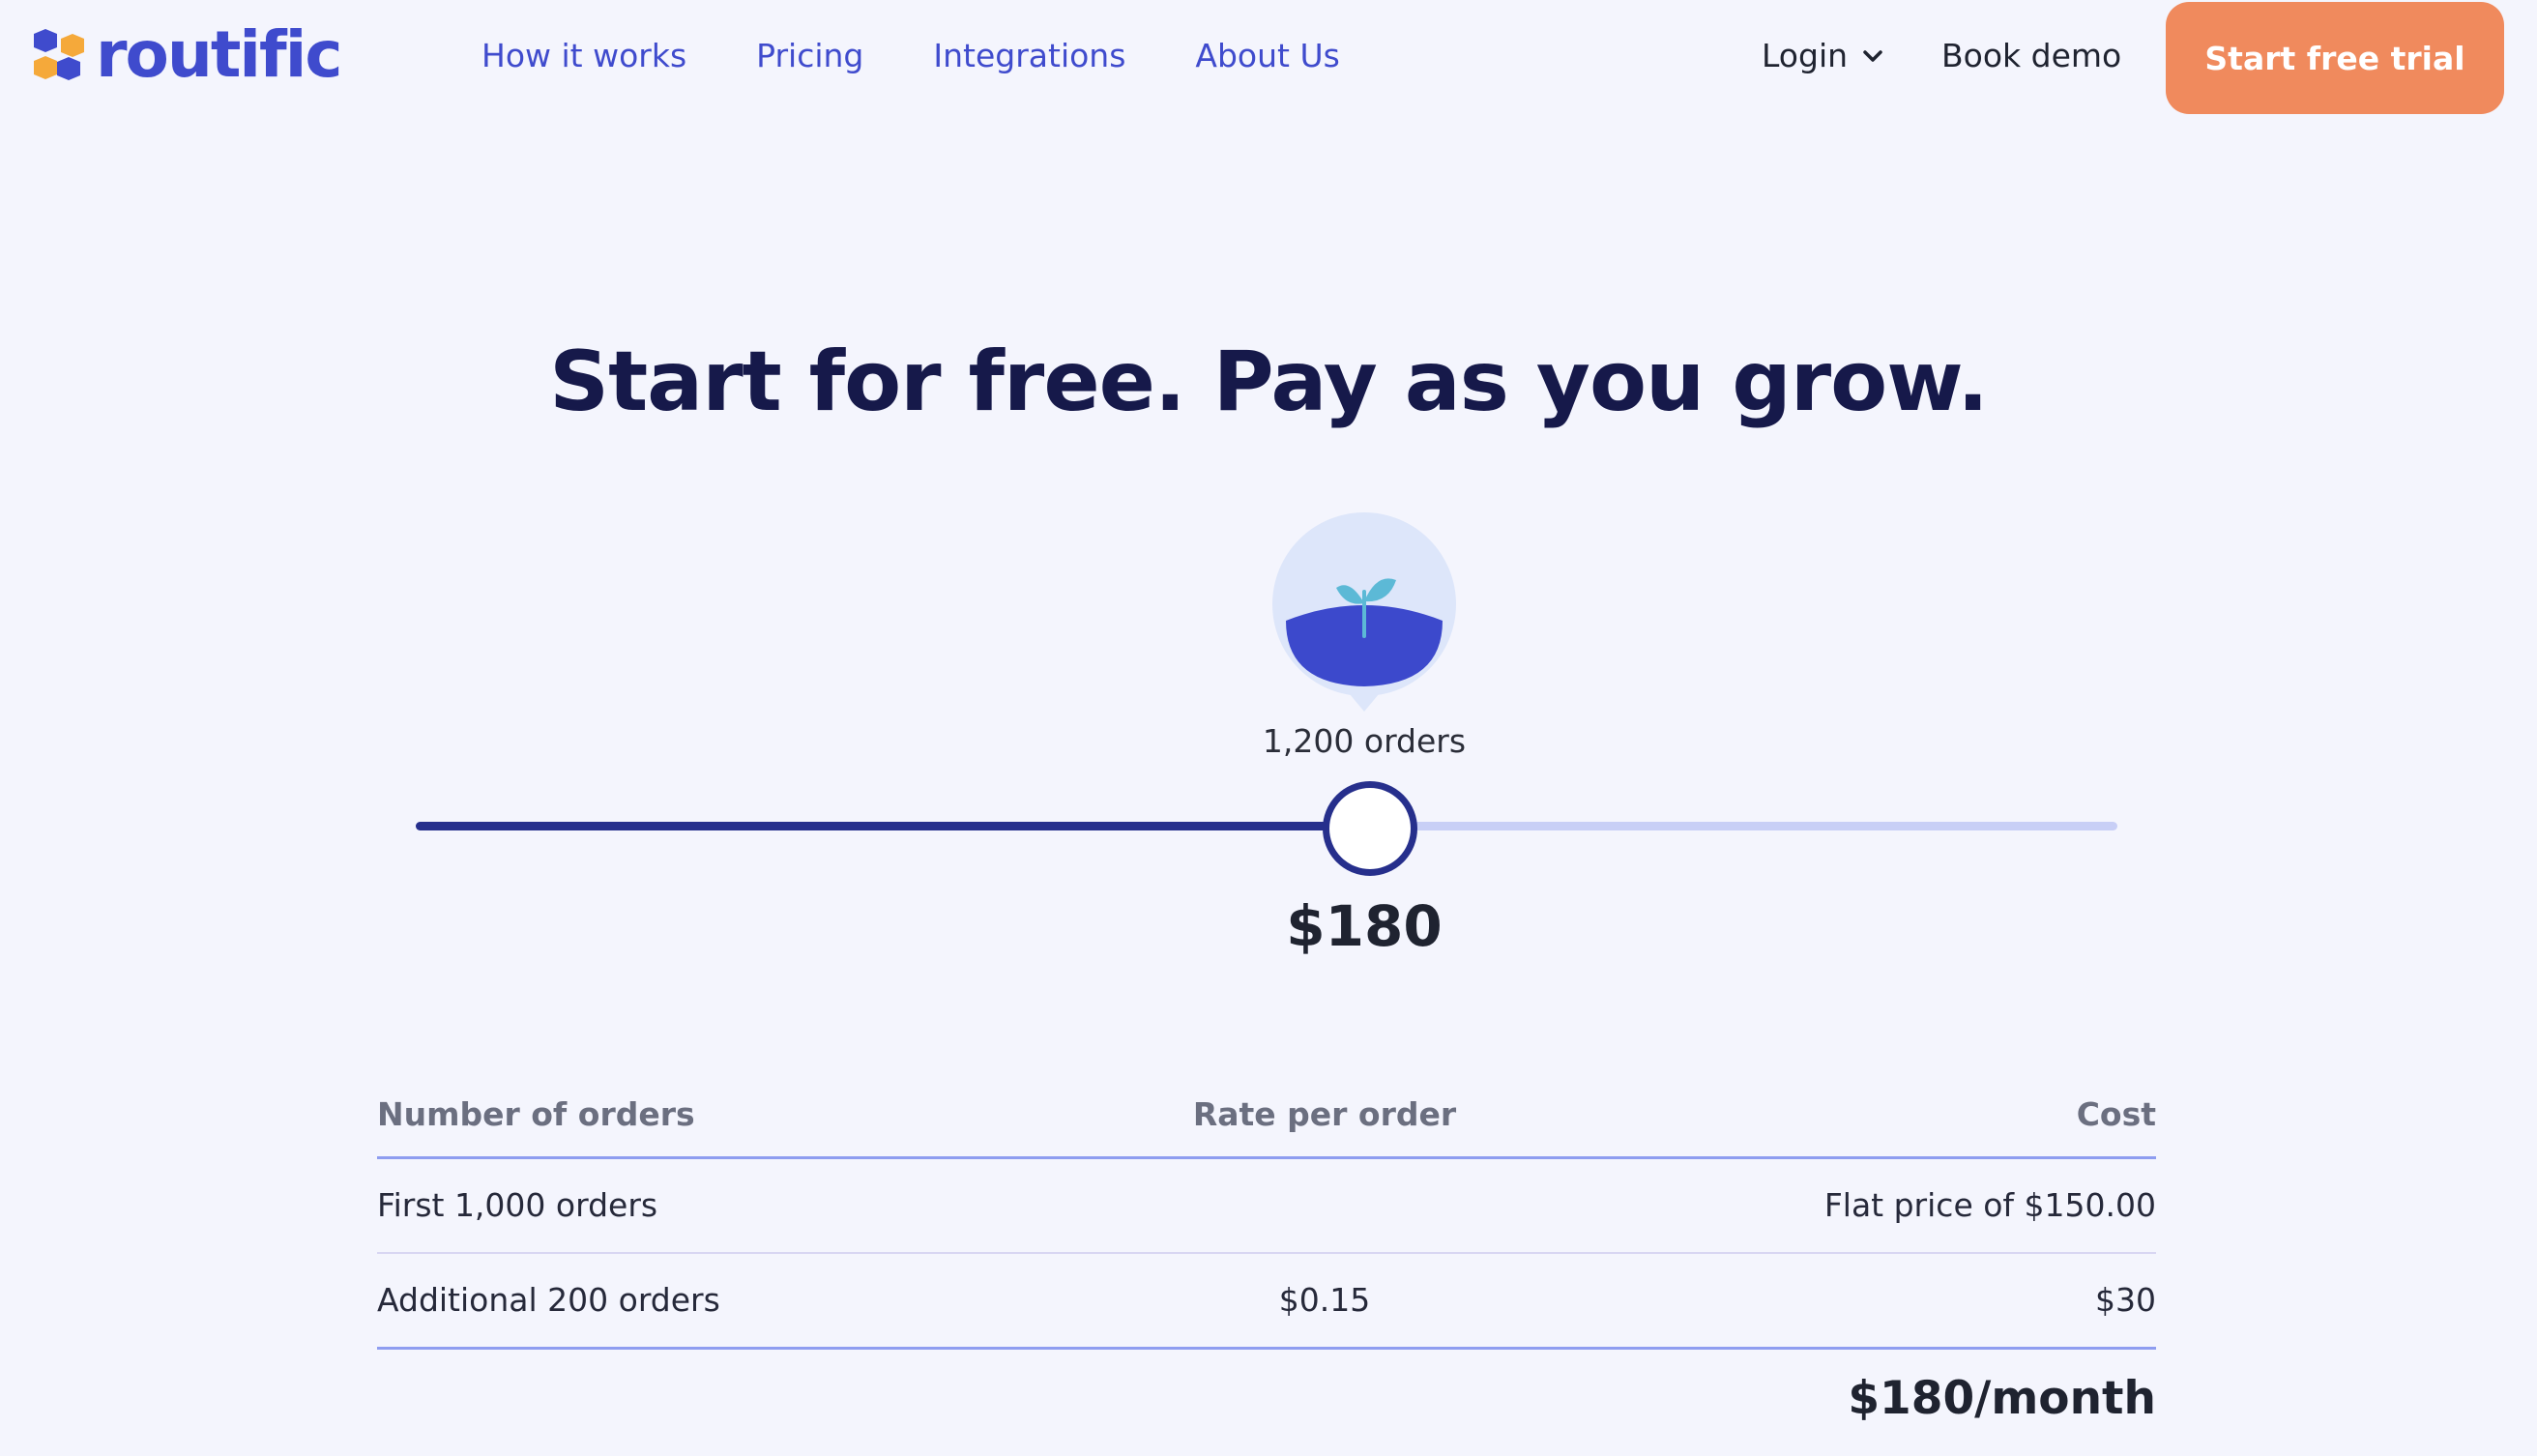 The height and width of the screenshot is (1456, 2537). What do you see at coordinates (1324, 1114) in the screenshot?
I see `column-header: Rate per order` at bounding box center [1324, 1114].